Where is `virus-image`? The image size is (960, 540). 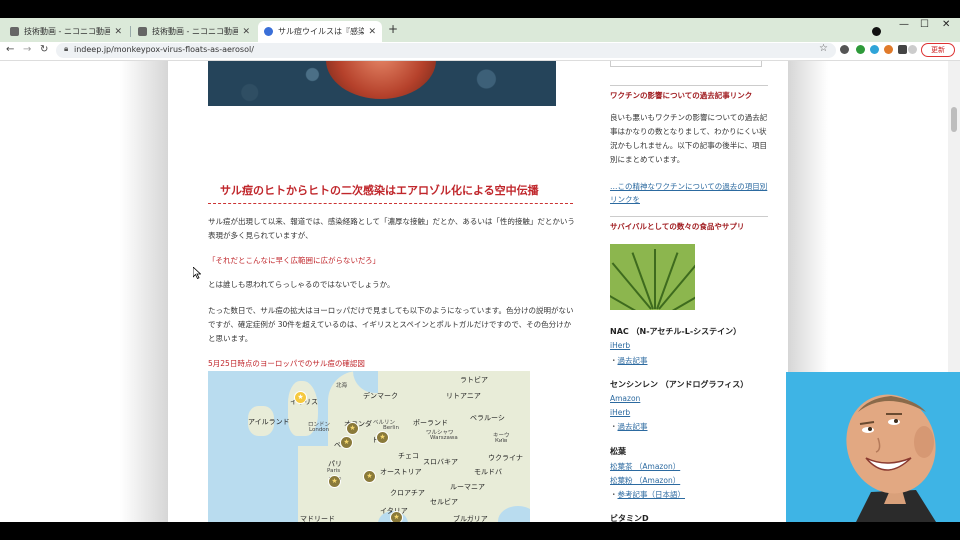
virus-image is located at coordinates (381, 80).